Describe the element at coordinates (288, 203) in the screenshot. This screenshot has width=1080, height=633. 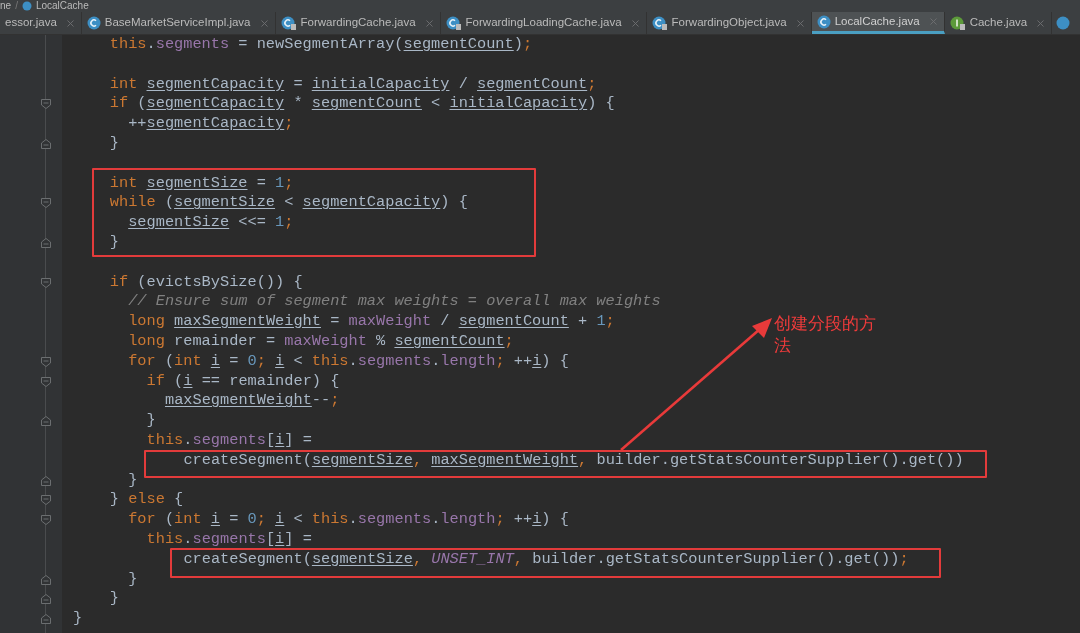
I see `code-line: while (segmentSize < segmentCapacity) {` at that location.